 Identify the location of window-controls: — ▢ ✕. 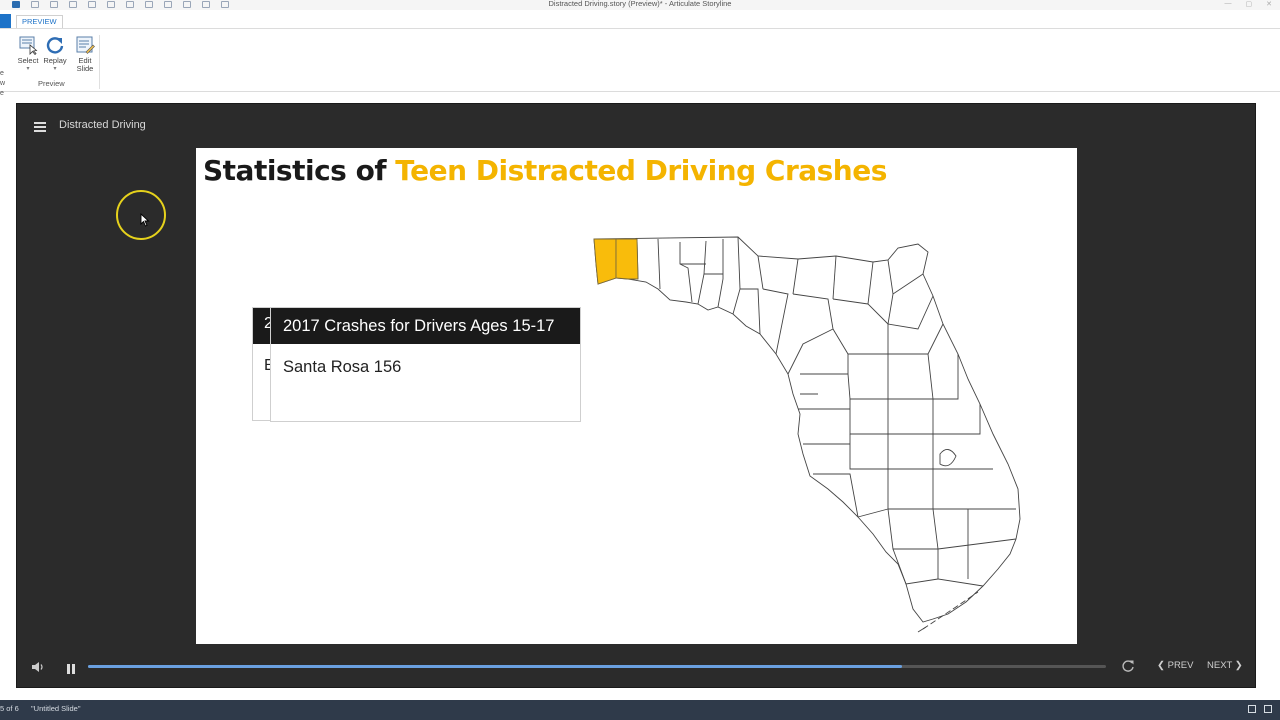
(1249, 4).